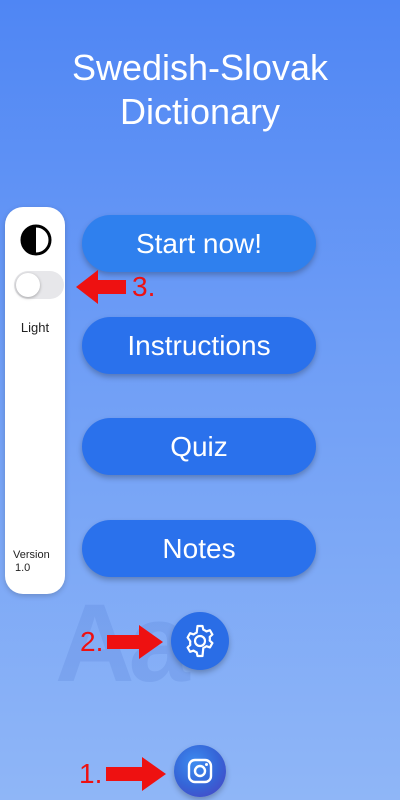  Describe the element at coordinates (35, 400) in the screenshot. I see `side-panel: Light Version 1.0` at that location.